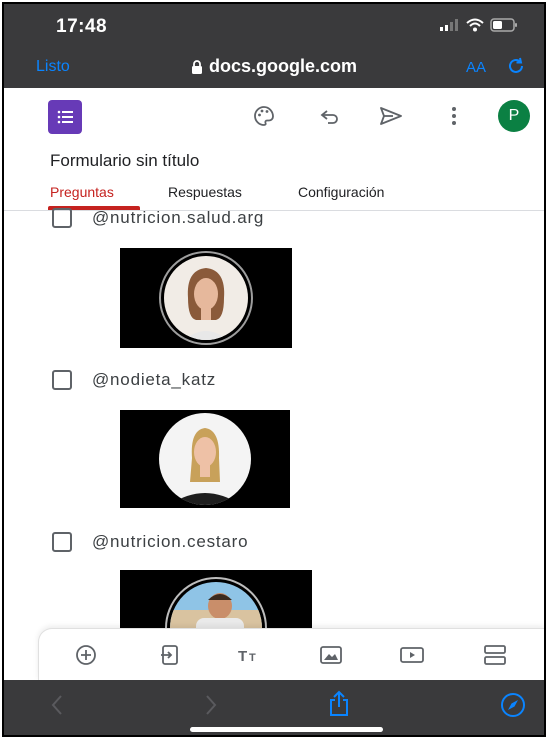  Describe the element at coordinates (449, 25) in the screenshot. I see `signal-icon` at that location.